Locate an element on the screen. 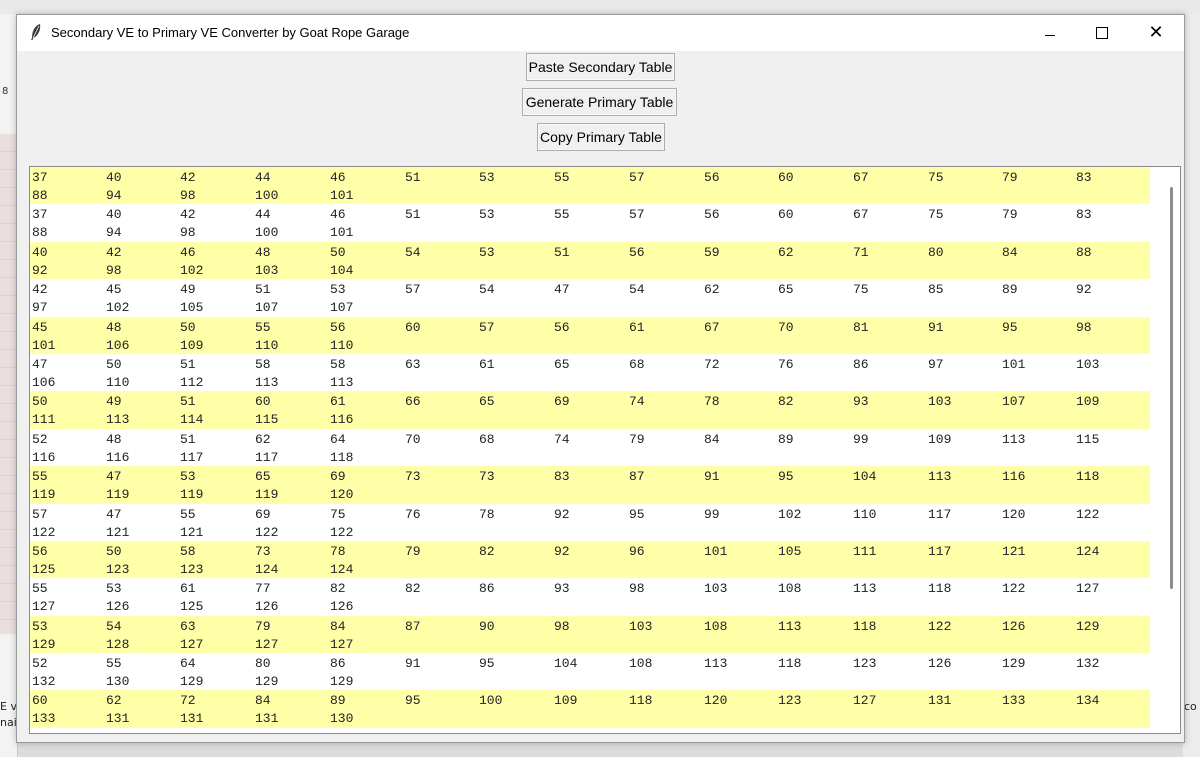 This screenshot has height=757, width=1200. table-cell: 56 is located at coordinates (637, 252).